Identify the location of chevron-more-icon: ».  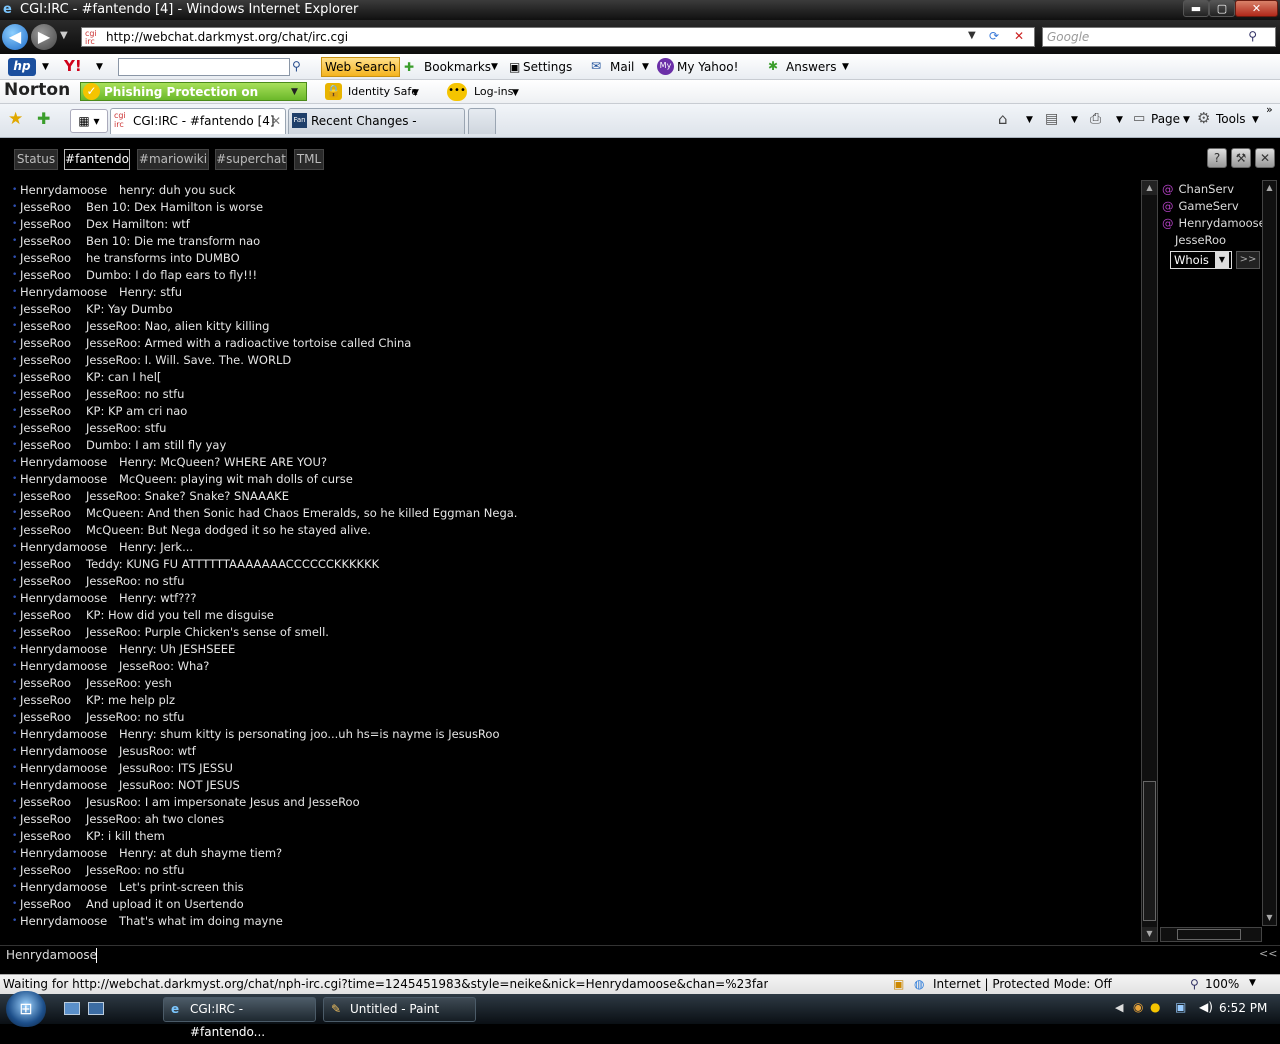
(1269, 110).